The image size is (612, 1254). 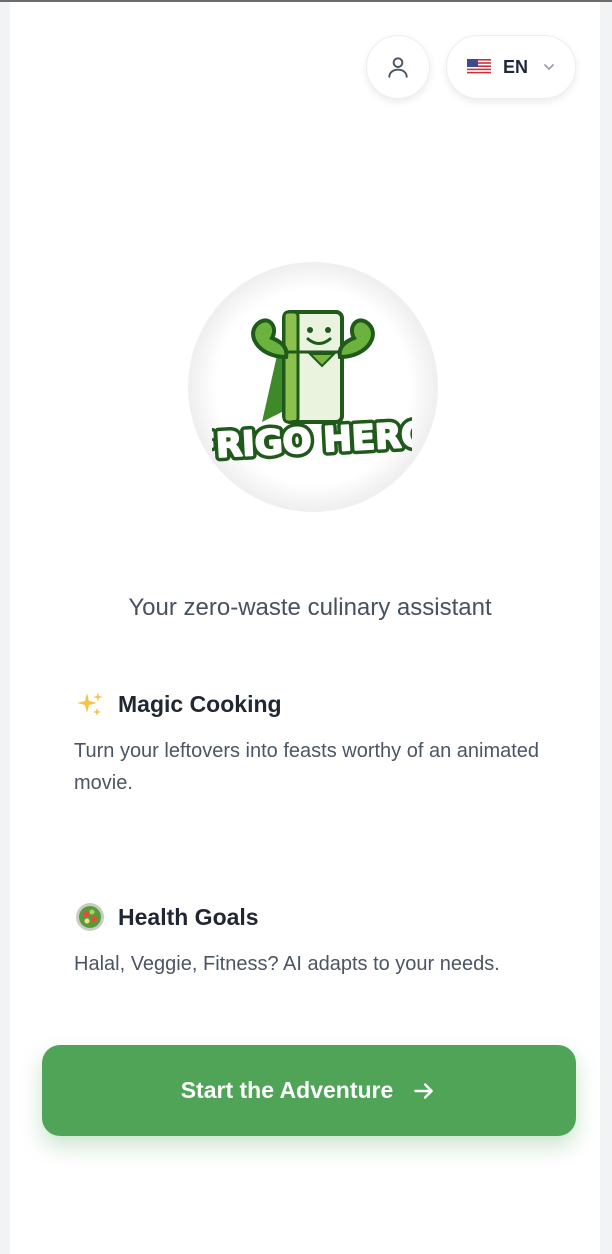 What do you see at coordinates (312, 441) in the screenshot?
I see `logo-wordmark: FRIGO HERO` at bounding box center [312, 441].